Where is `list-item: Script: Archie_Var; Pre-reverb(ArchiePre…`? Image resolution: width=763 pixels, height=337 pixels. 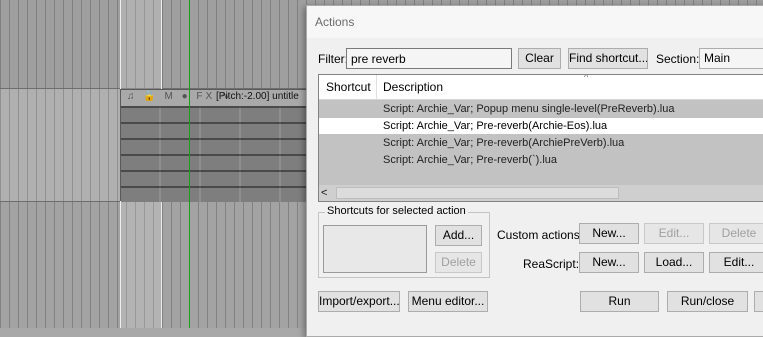 list-item: Script: Archie_Var; Pre-reverb(ArchiePre… is located at coordinates (541, 143).